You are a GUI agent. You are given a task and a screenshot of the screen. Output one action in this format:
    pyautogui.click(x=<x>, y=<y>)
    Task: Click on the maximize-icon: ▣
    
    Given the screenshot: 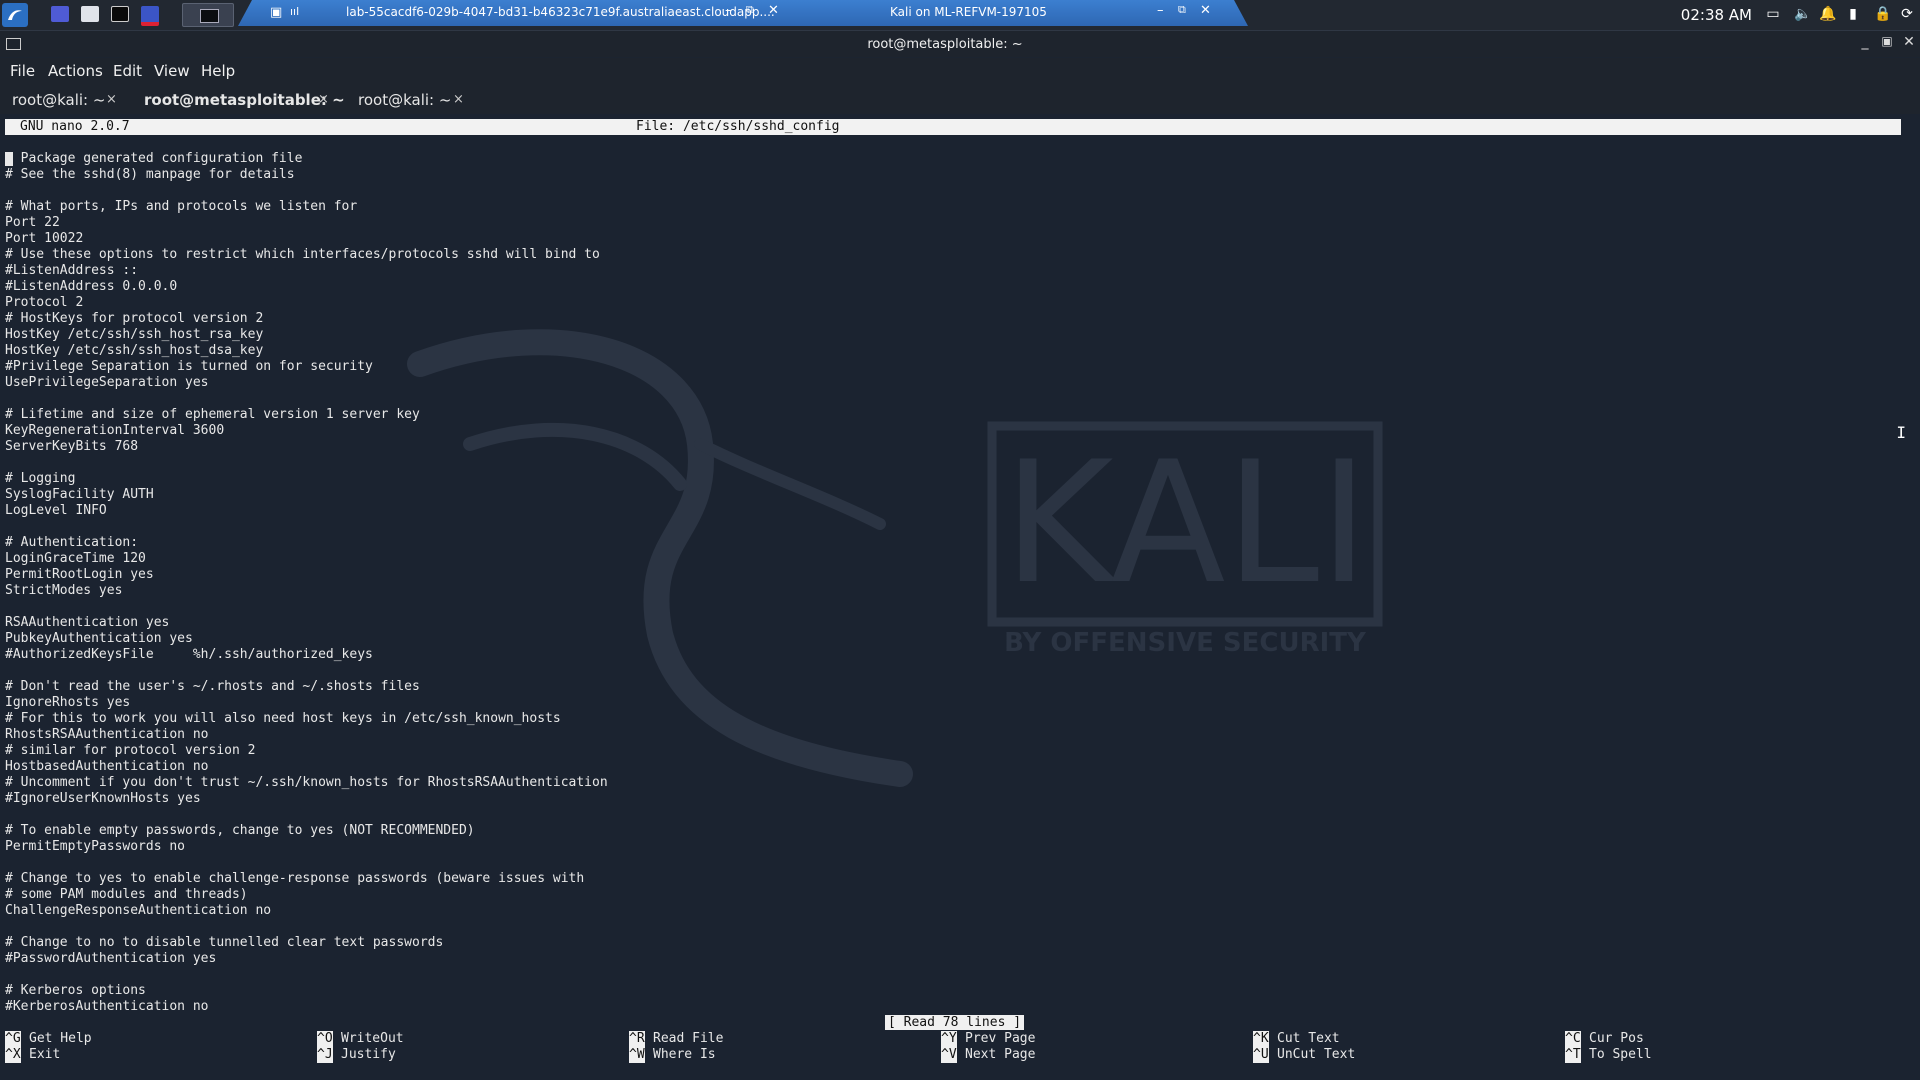 What is the action you would take?
    pyautogui.click(x=1887, y=41)
    